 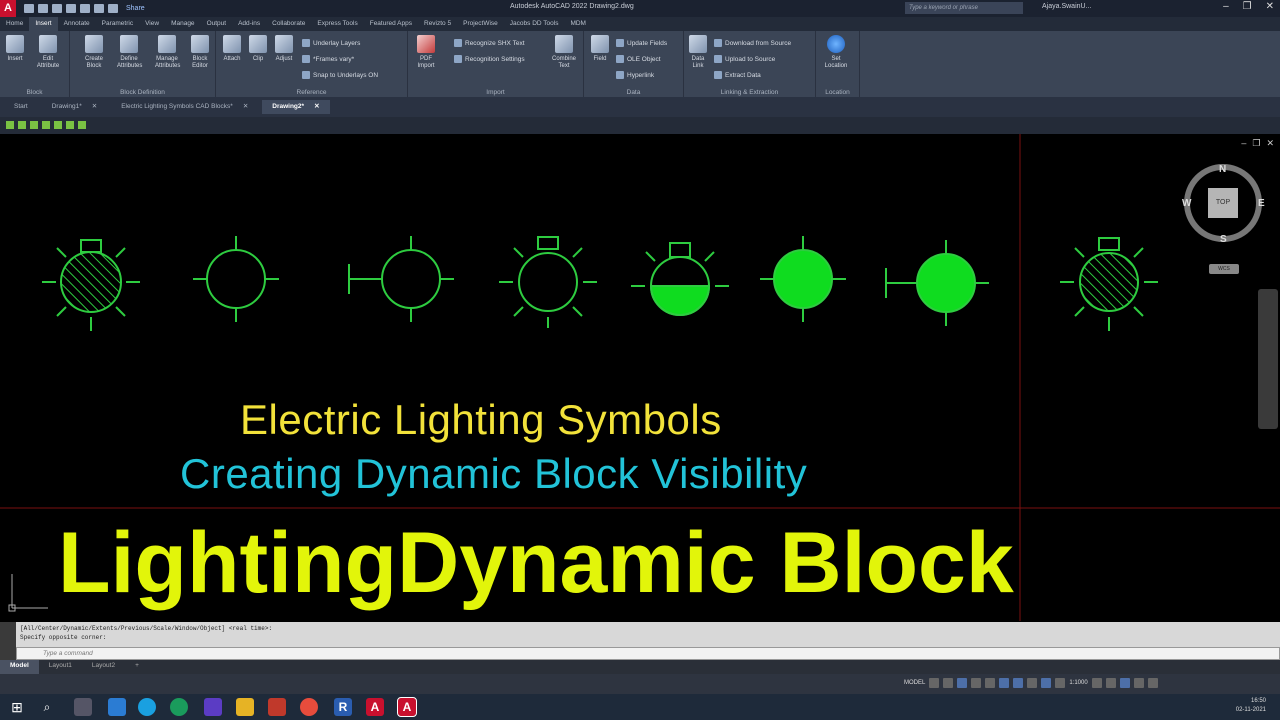 What do you see at coordinates (937, 283) in the screenshot?
I see `symbol-filled-wall-lamp` at bounding box center [937, 283].